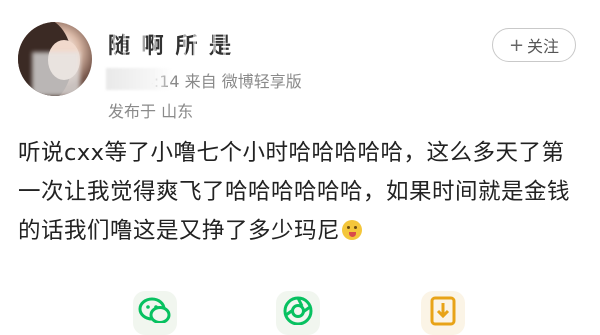  I want to click on date-redaction, so click(139, 79).